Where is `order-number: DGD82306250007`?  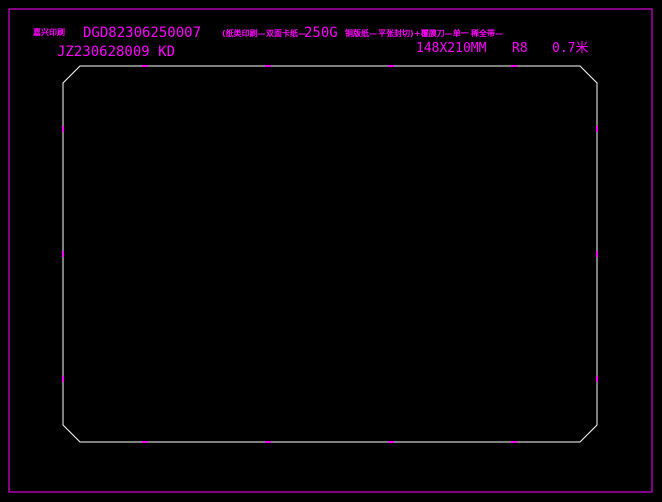 order-number: DGD82306250007 is located at coordinates (142, 33).